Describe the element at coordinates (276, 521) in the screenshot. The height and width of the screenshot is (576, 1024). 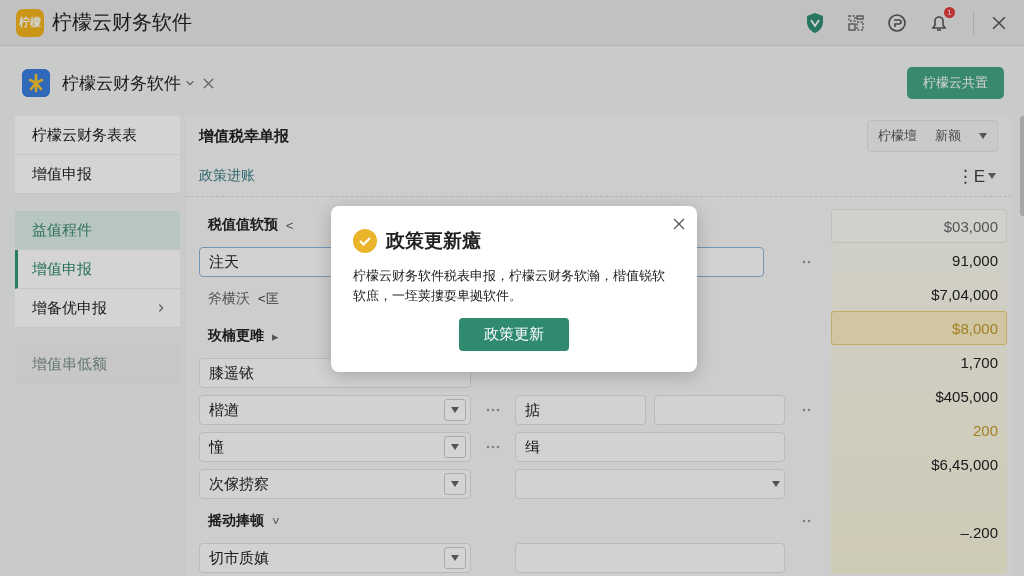
I see `chevron-toggle: ˅` at that location.